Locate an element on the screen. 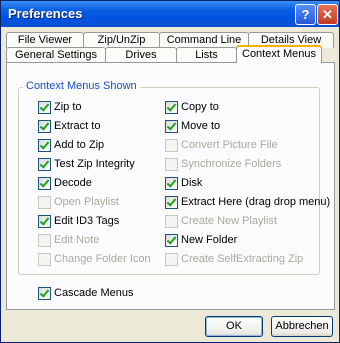 This screenshot has width=340, height=343. tab-file-viewer: File Viewer is located at coordinates (45, 40).